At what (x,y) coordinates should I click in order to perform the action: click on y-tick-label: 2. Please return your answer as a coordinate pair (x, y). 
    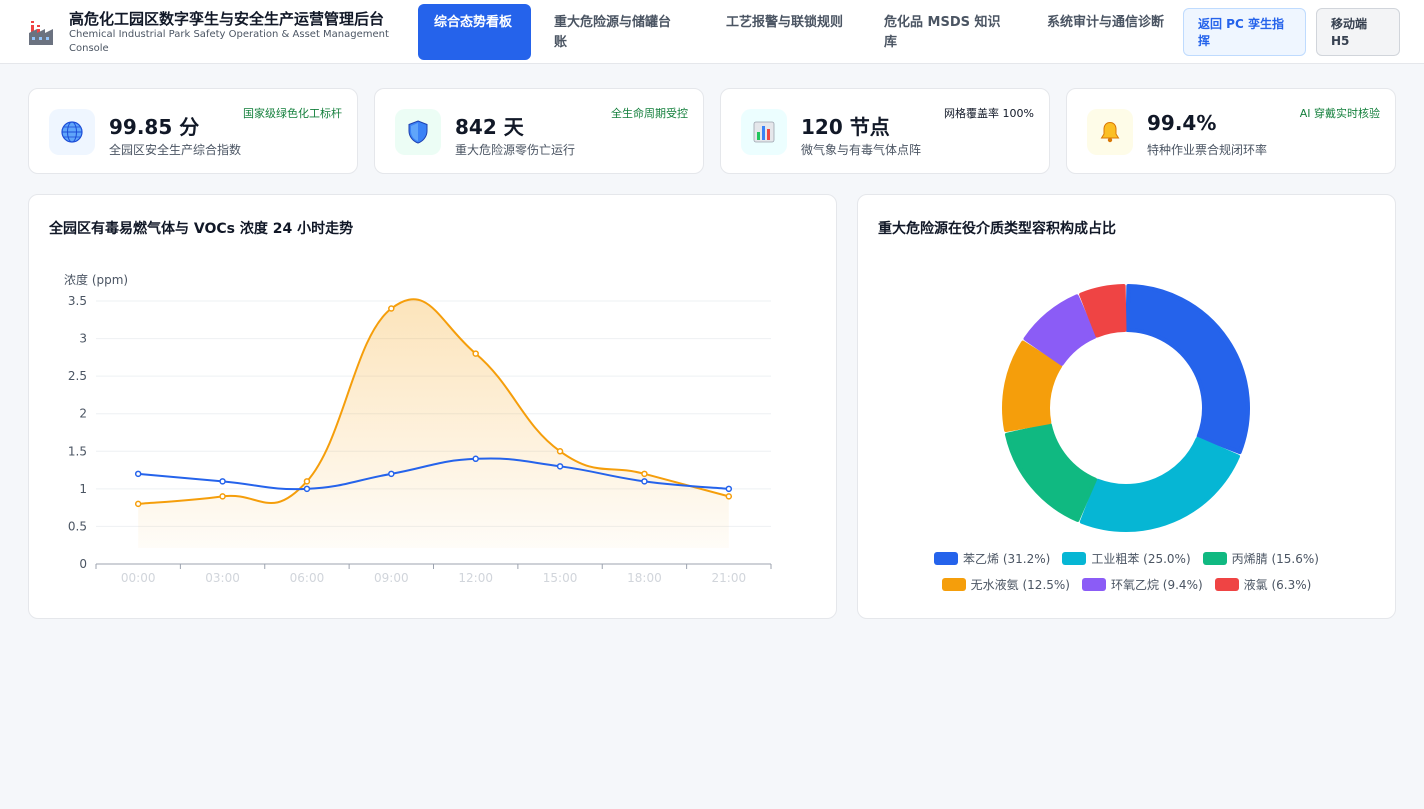
    Looking at the image, I should click on (83, 414).